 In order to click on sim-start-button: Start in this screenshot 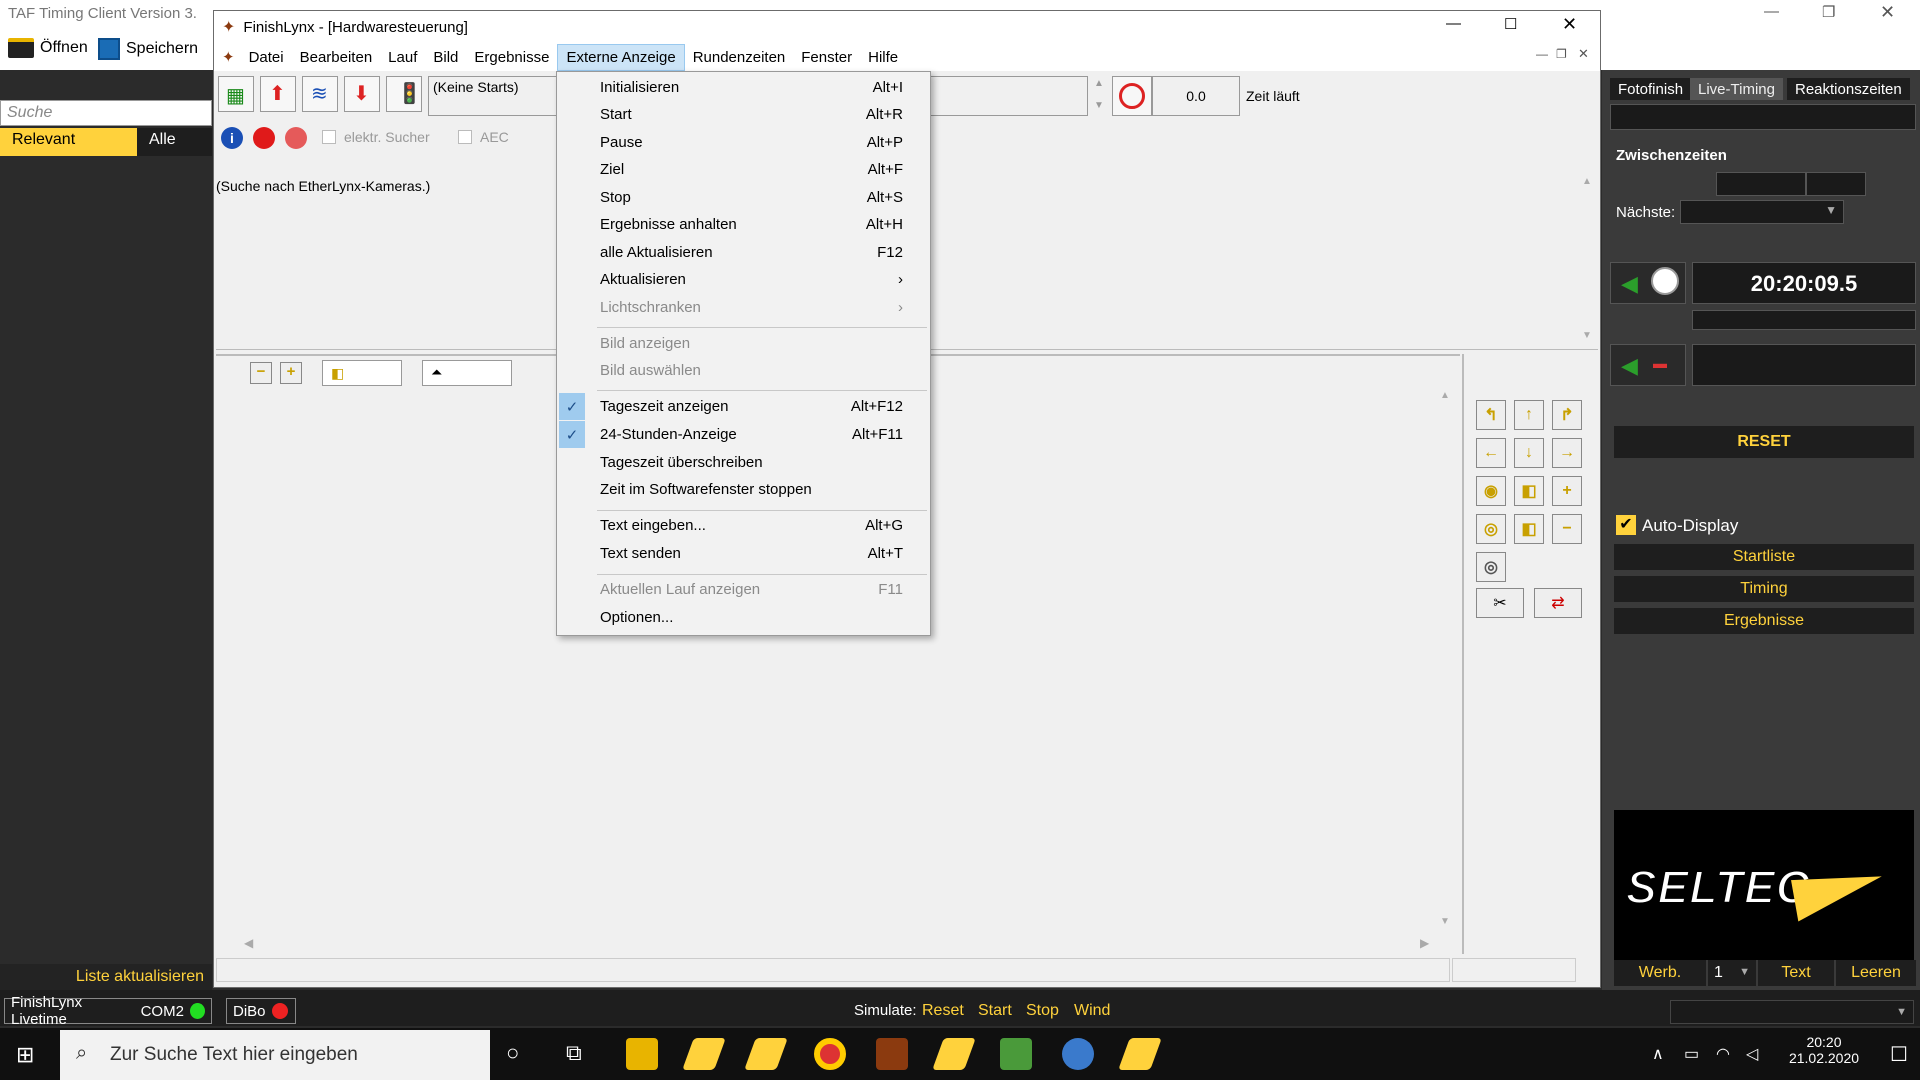, I will do `click(995, 1011)`.